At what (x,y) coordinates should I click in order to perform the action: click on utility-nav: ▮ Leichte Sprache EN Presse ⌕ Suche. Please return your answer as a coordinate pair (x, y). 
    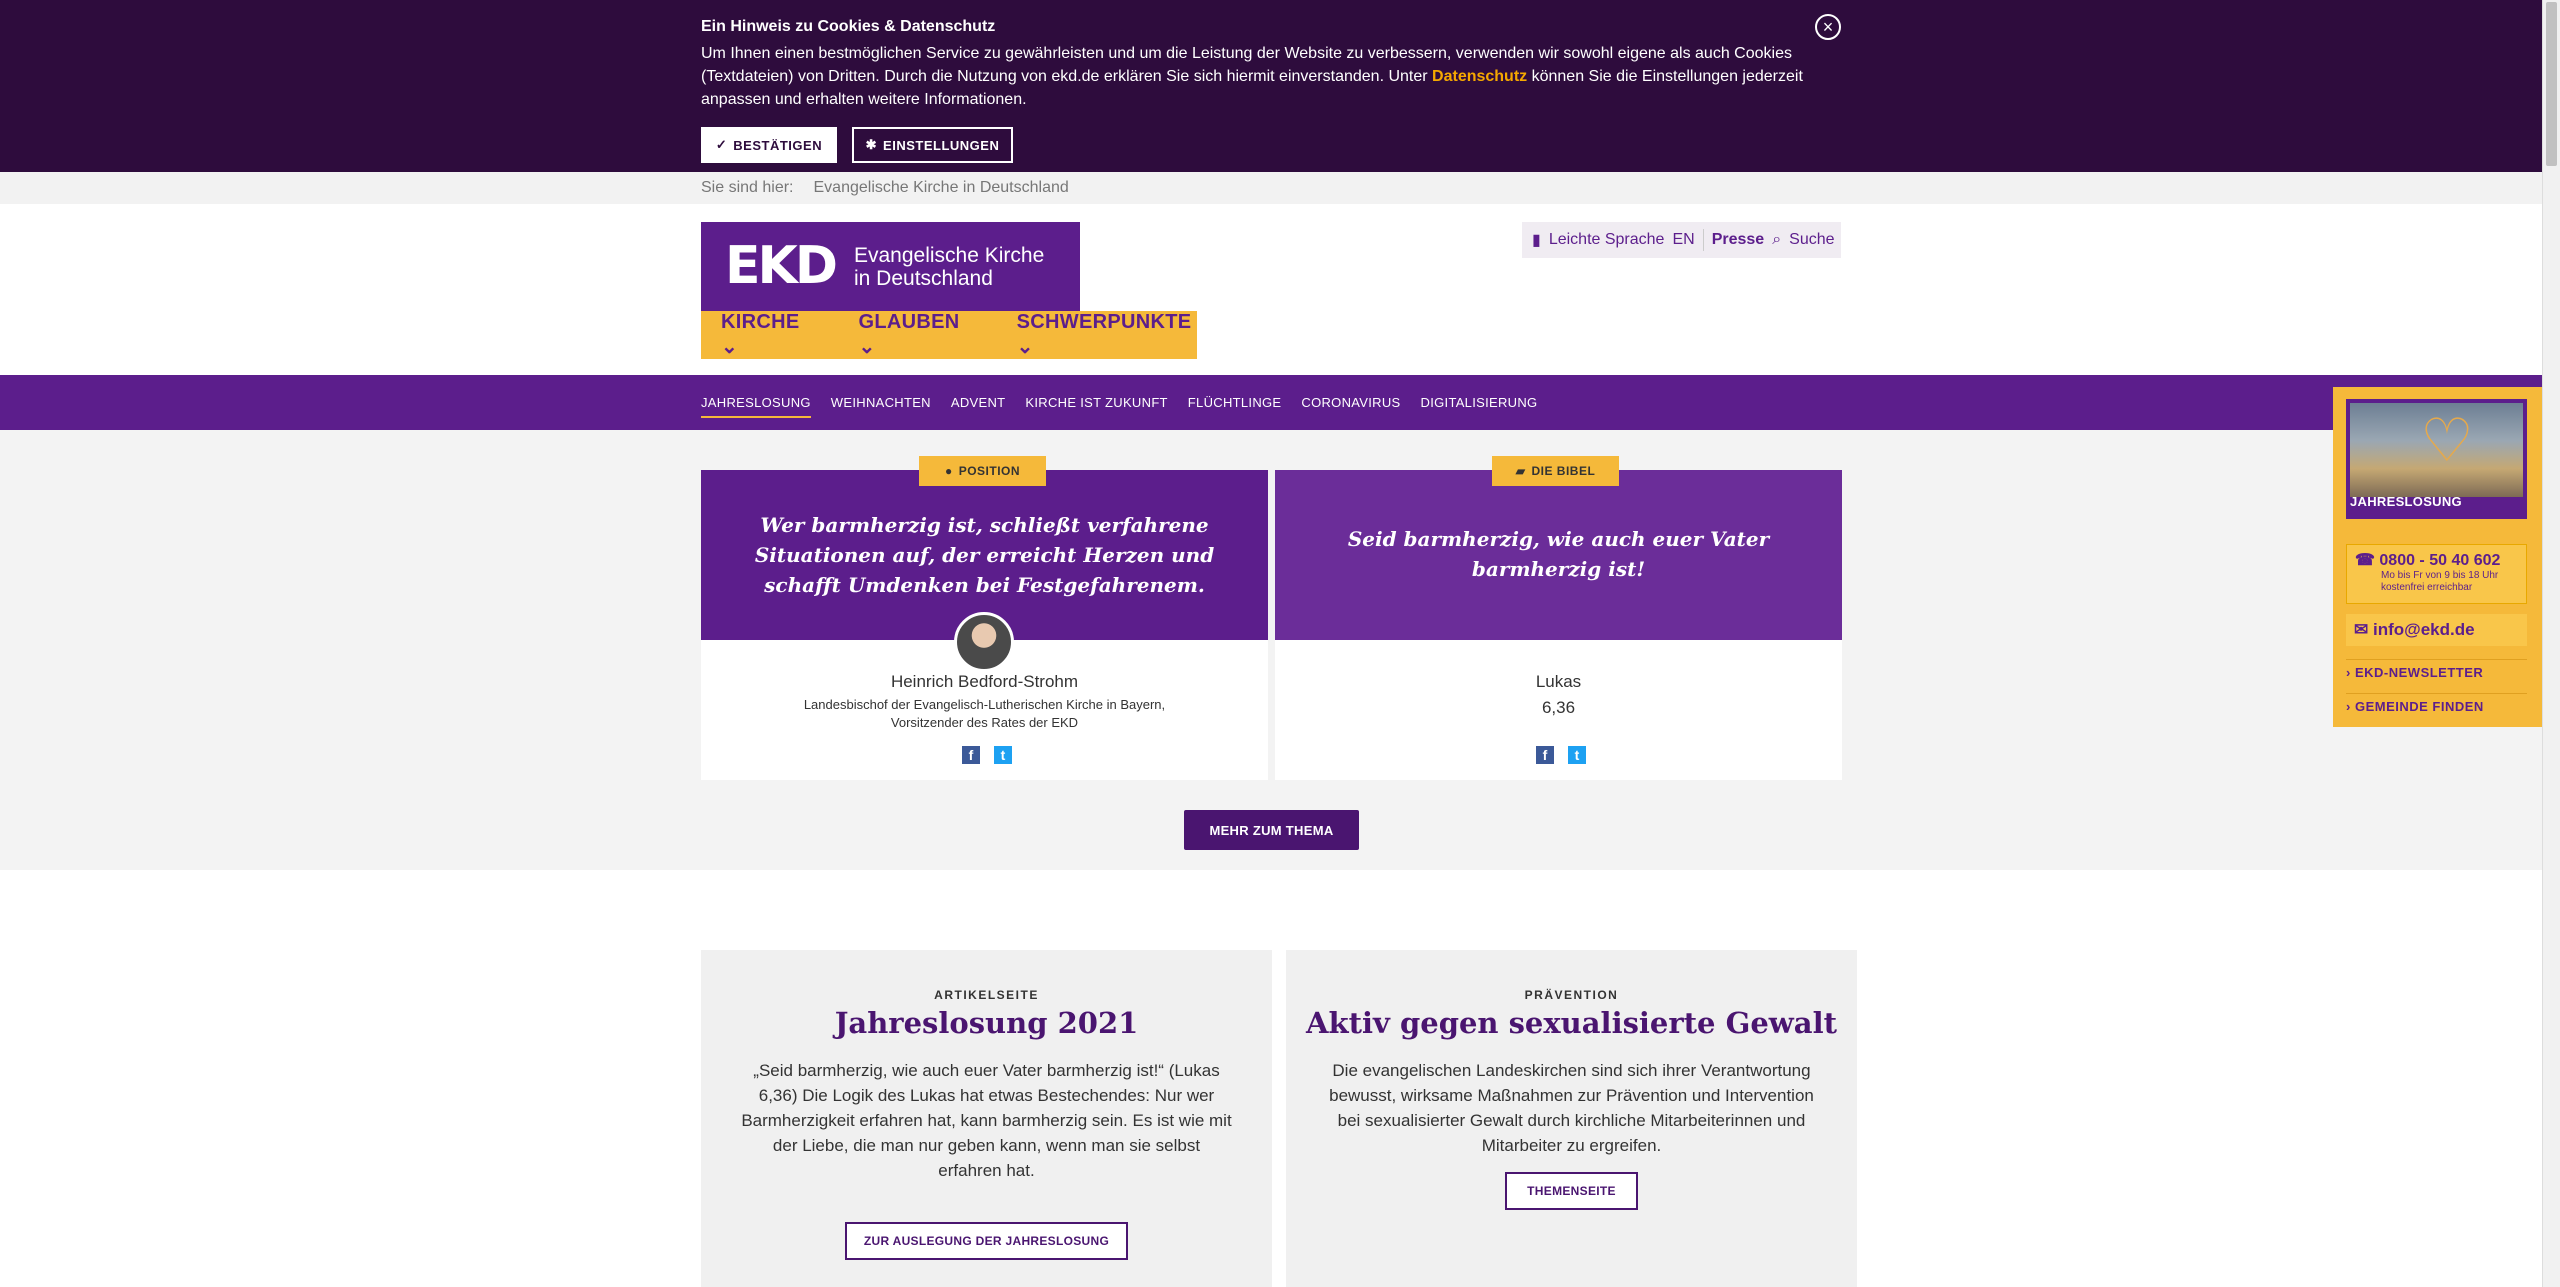
    Looking at the image, I should click on (1681, 240).